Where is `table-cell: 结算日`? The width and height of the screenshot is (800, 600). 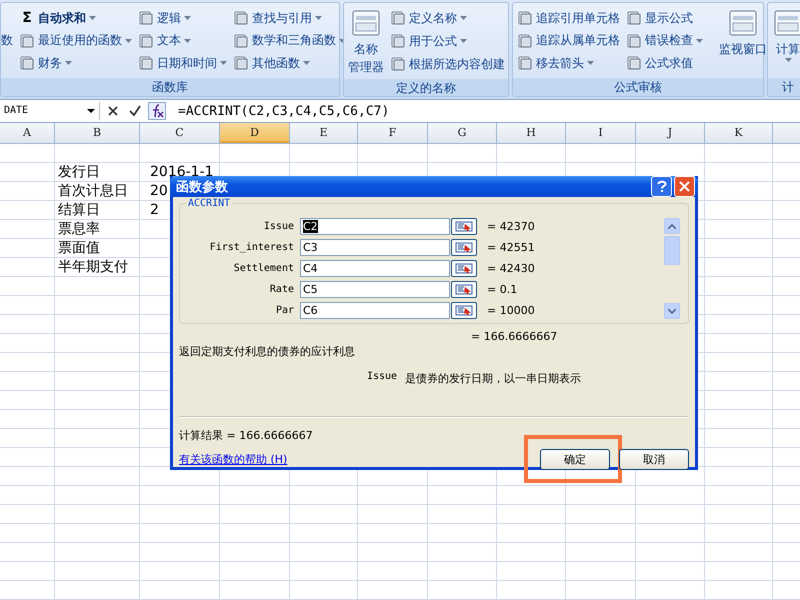 table-cell: 结算日 is located at coordinates (97, 210).